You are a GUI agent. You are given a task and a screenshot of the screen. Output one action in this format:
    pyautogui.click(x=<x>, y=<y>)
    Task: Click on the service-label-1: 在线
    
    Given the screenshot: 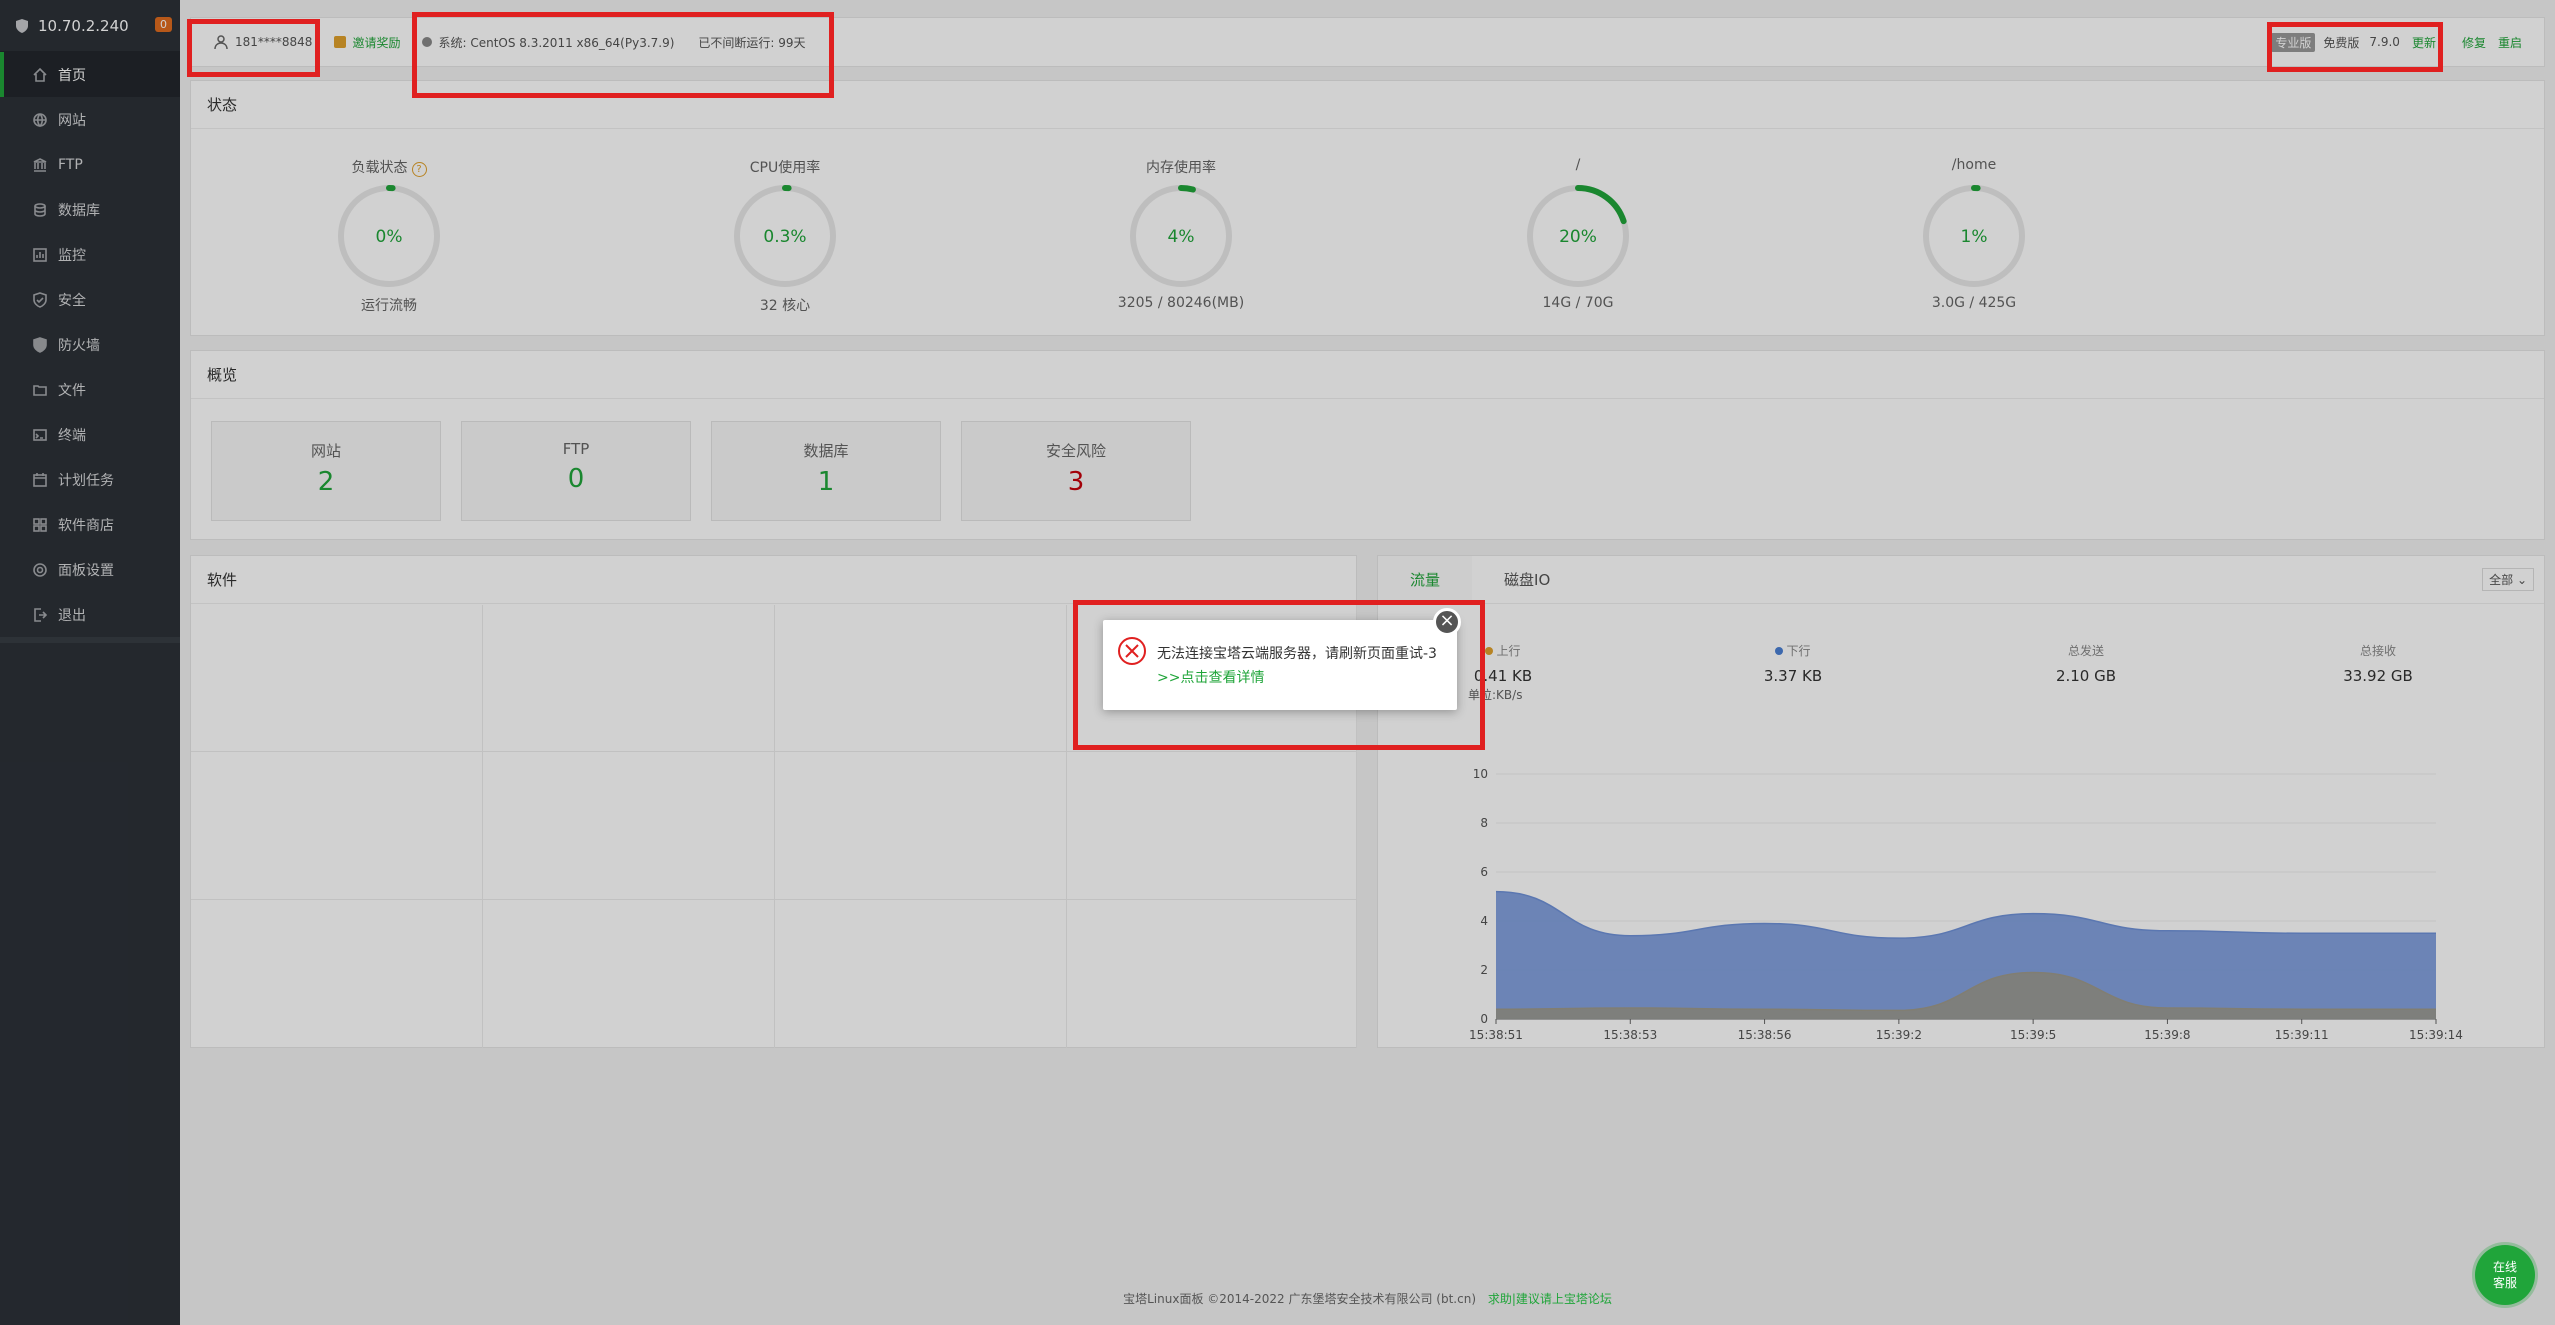 What is the action you would take?
    pyautogui.click(x=2504, y=1267)
    